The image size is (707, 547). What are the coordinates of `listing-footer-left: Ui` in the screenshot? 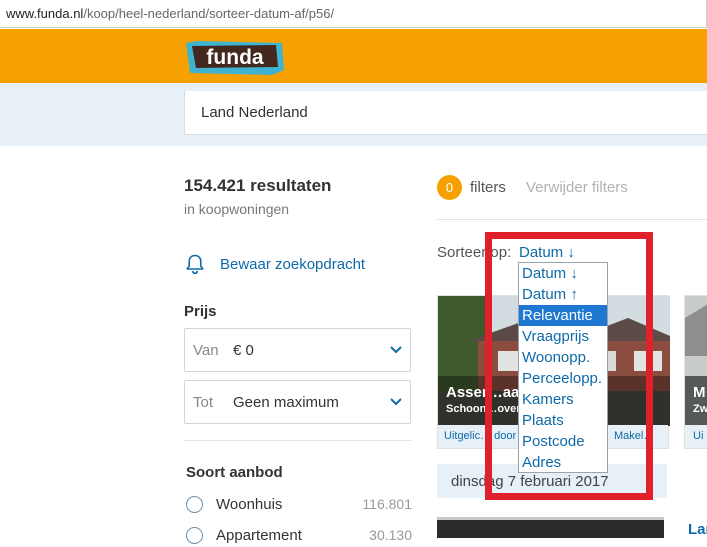 It's located at (698, 436).